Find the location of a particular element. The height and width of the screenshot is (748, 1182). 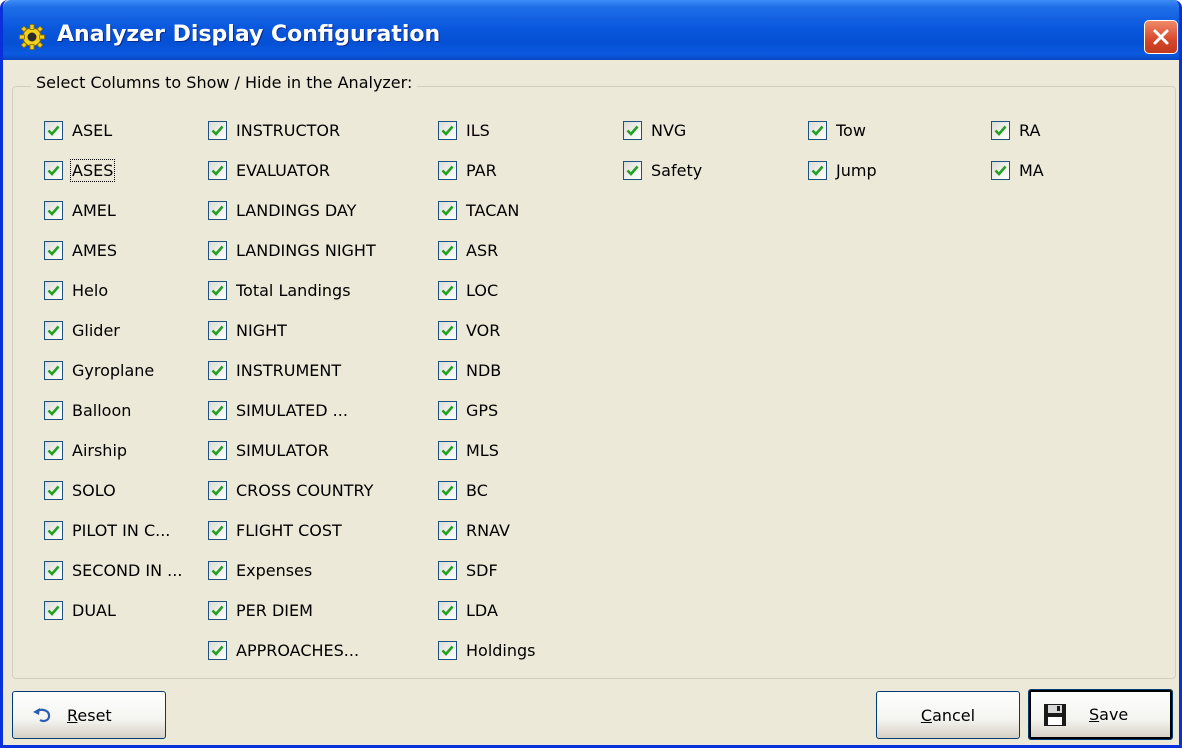

column-checkbox: ASEL is located at coordinates (78, 130).